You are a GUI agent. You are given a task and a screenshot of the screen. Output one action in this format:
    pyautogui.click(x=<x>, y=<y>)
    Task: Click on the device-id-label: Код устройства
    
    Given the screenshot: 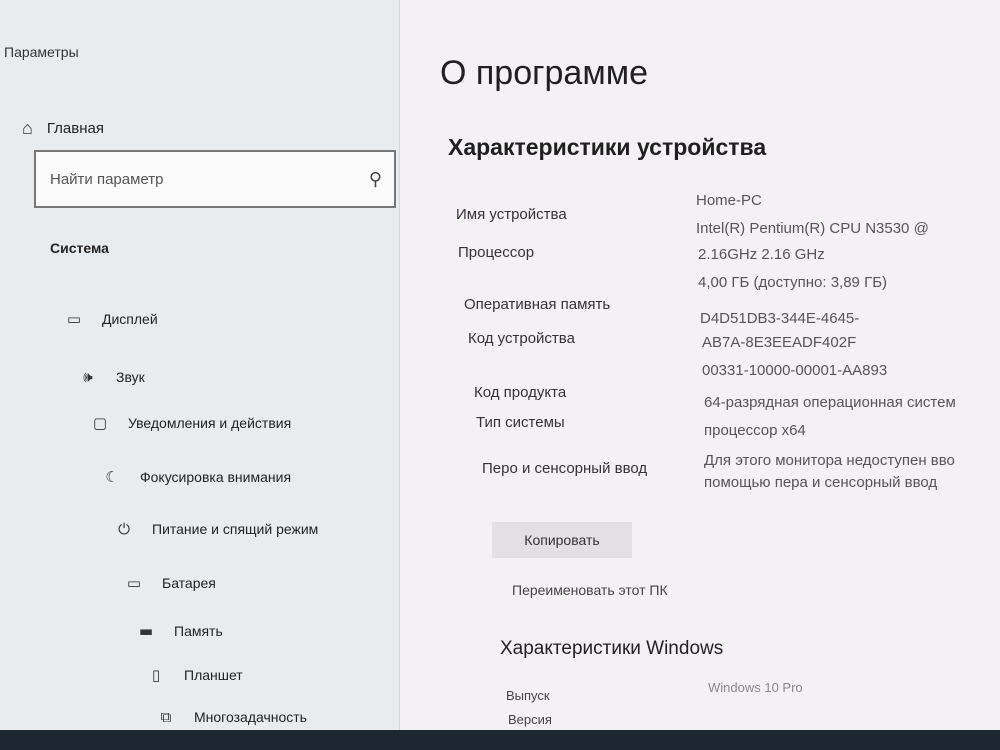 What is the action you would take?
    pyautogui.click(x=521, y=338)
    